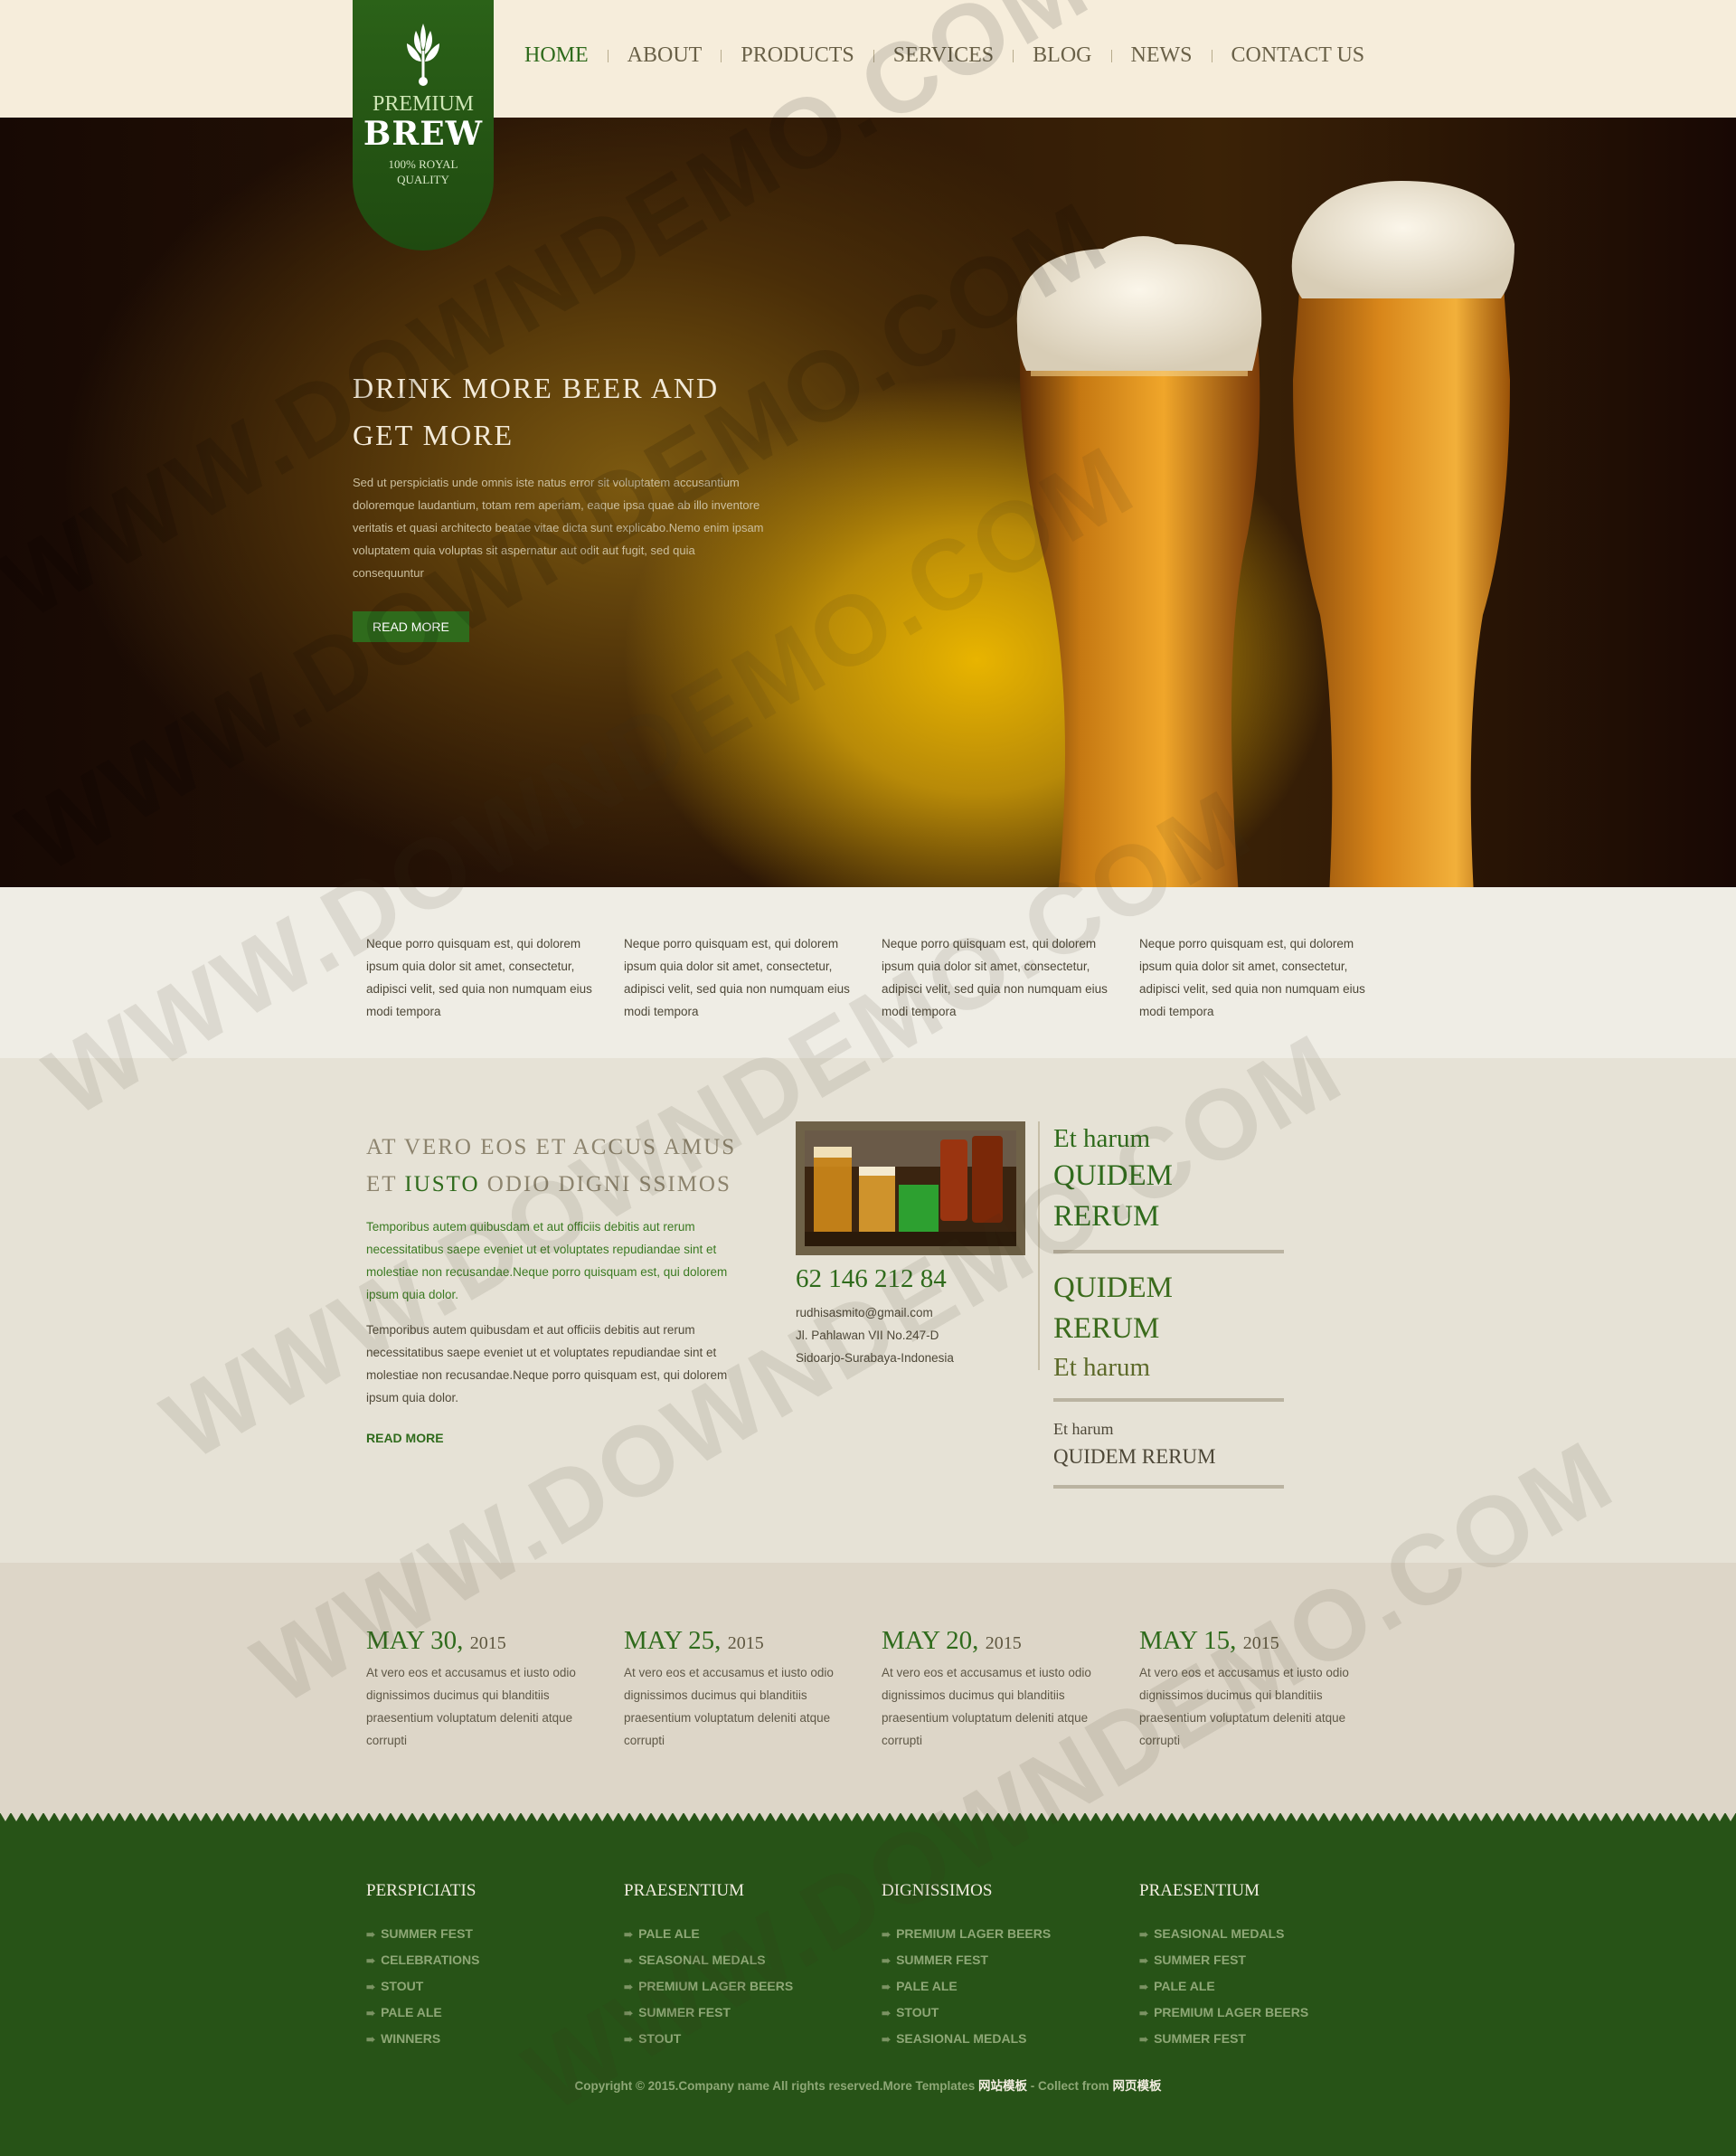 The width and height of the screenshot is (1736, 2156). I want to click on contact-address-line1: Jl. Pahlawan VII No.247-D, so click(868, 1335).